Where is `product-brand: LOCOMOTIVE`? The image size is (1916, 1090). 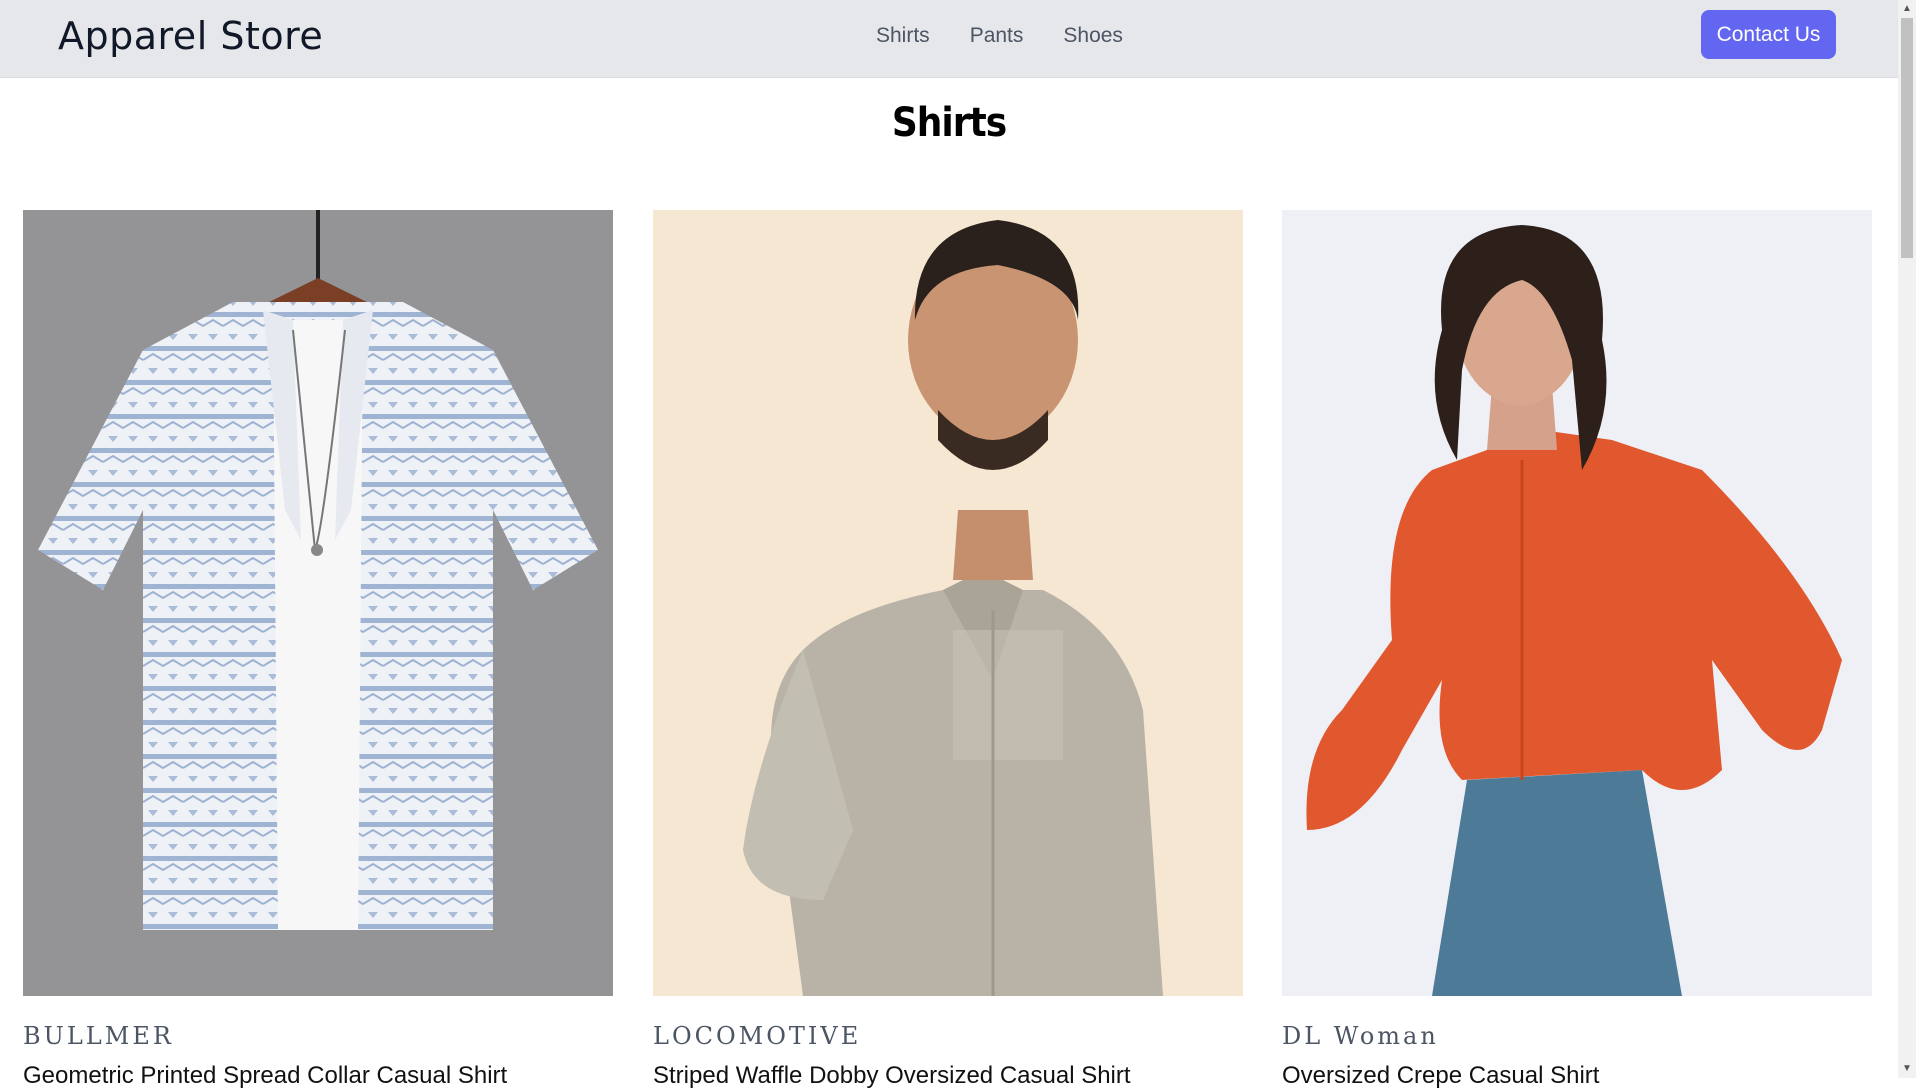
product-brand: LOCOMOTIVE is located at coordinates (757, 1036).